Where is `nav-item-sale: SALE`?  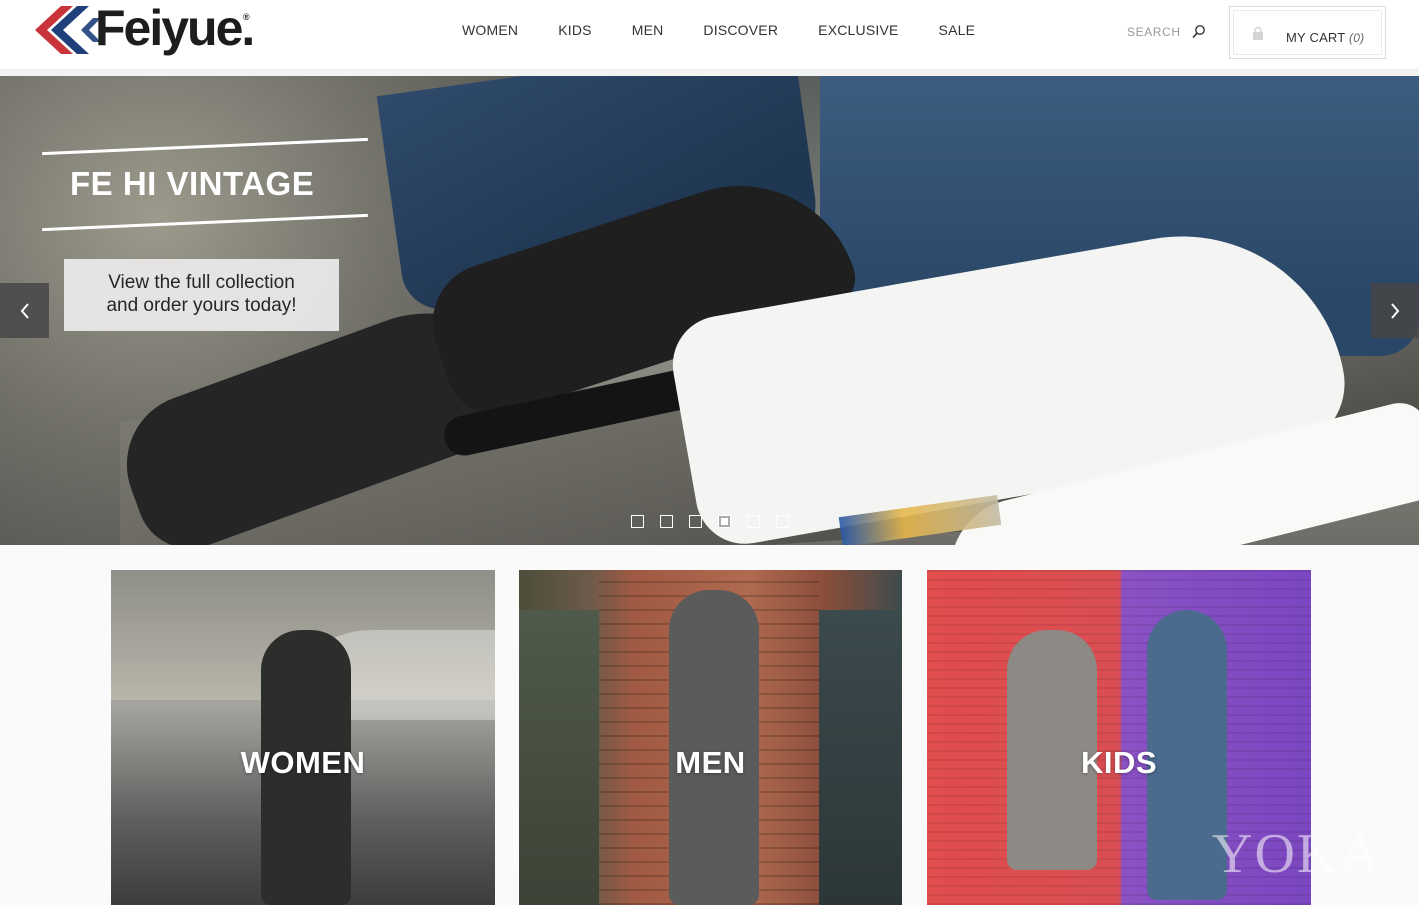
nav-item-sale: SALE is located at coordinates (957, 30).